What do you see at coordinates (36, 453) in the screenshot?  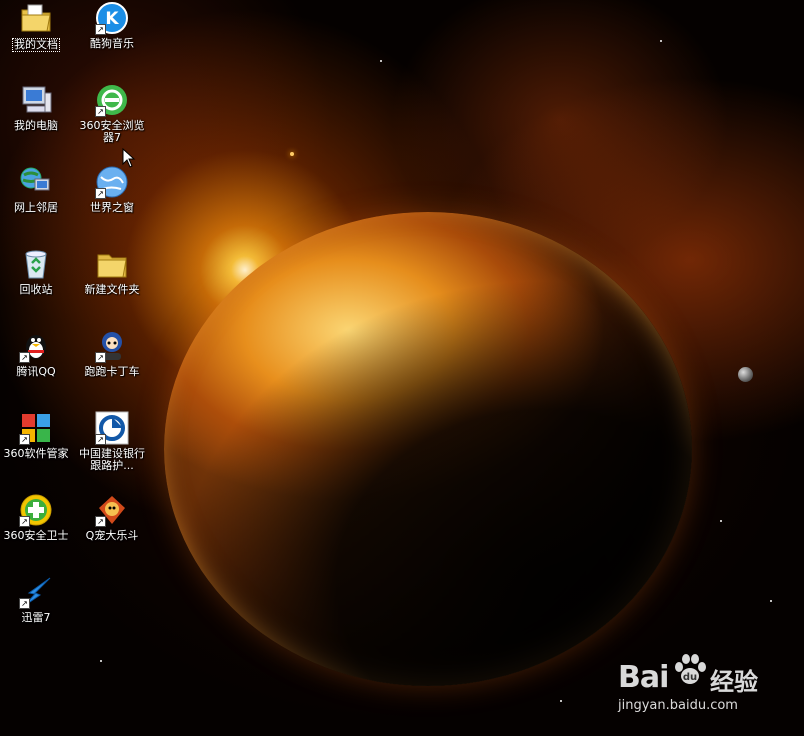 I see `desktop-icon-label: 360软件管家` at bounding box center [36, 453].